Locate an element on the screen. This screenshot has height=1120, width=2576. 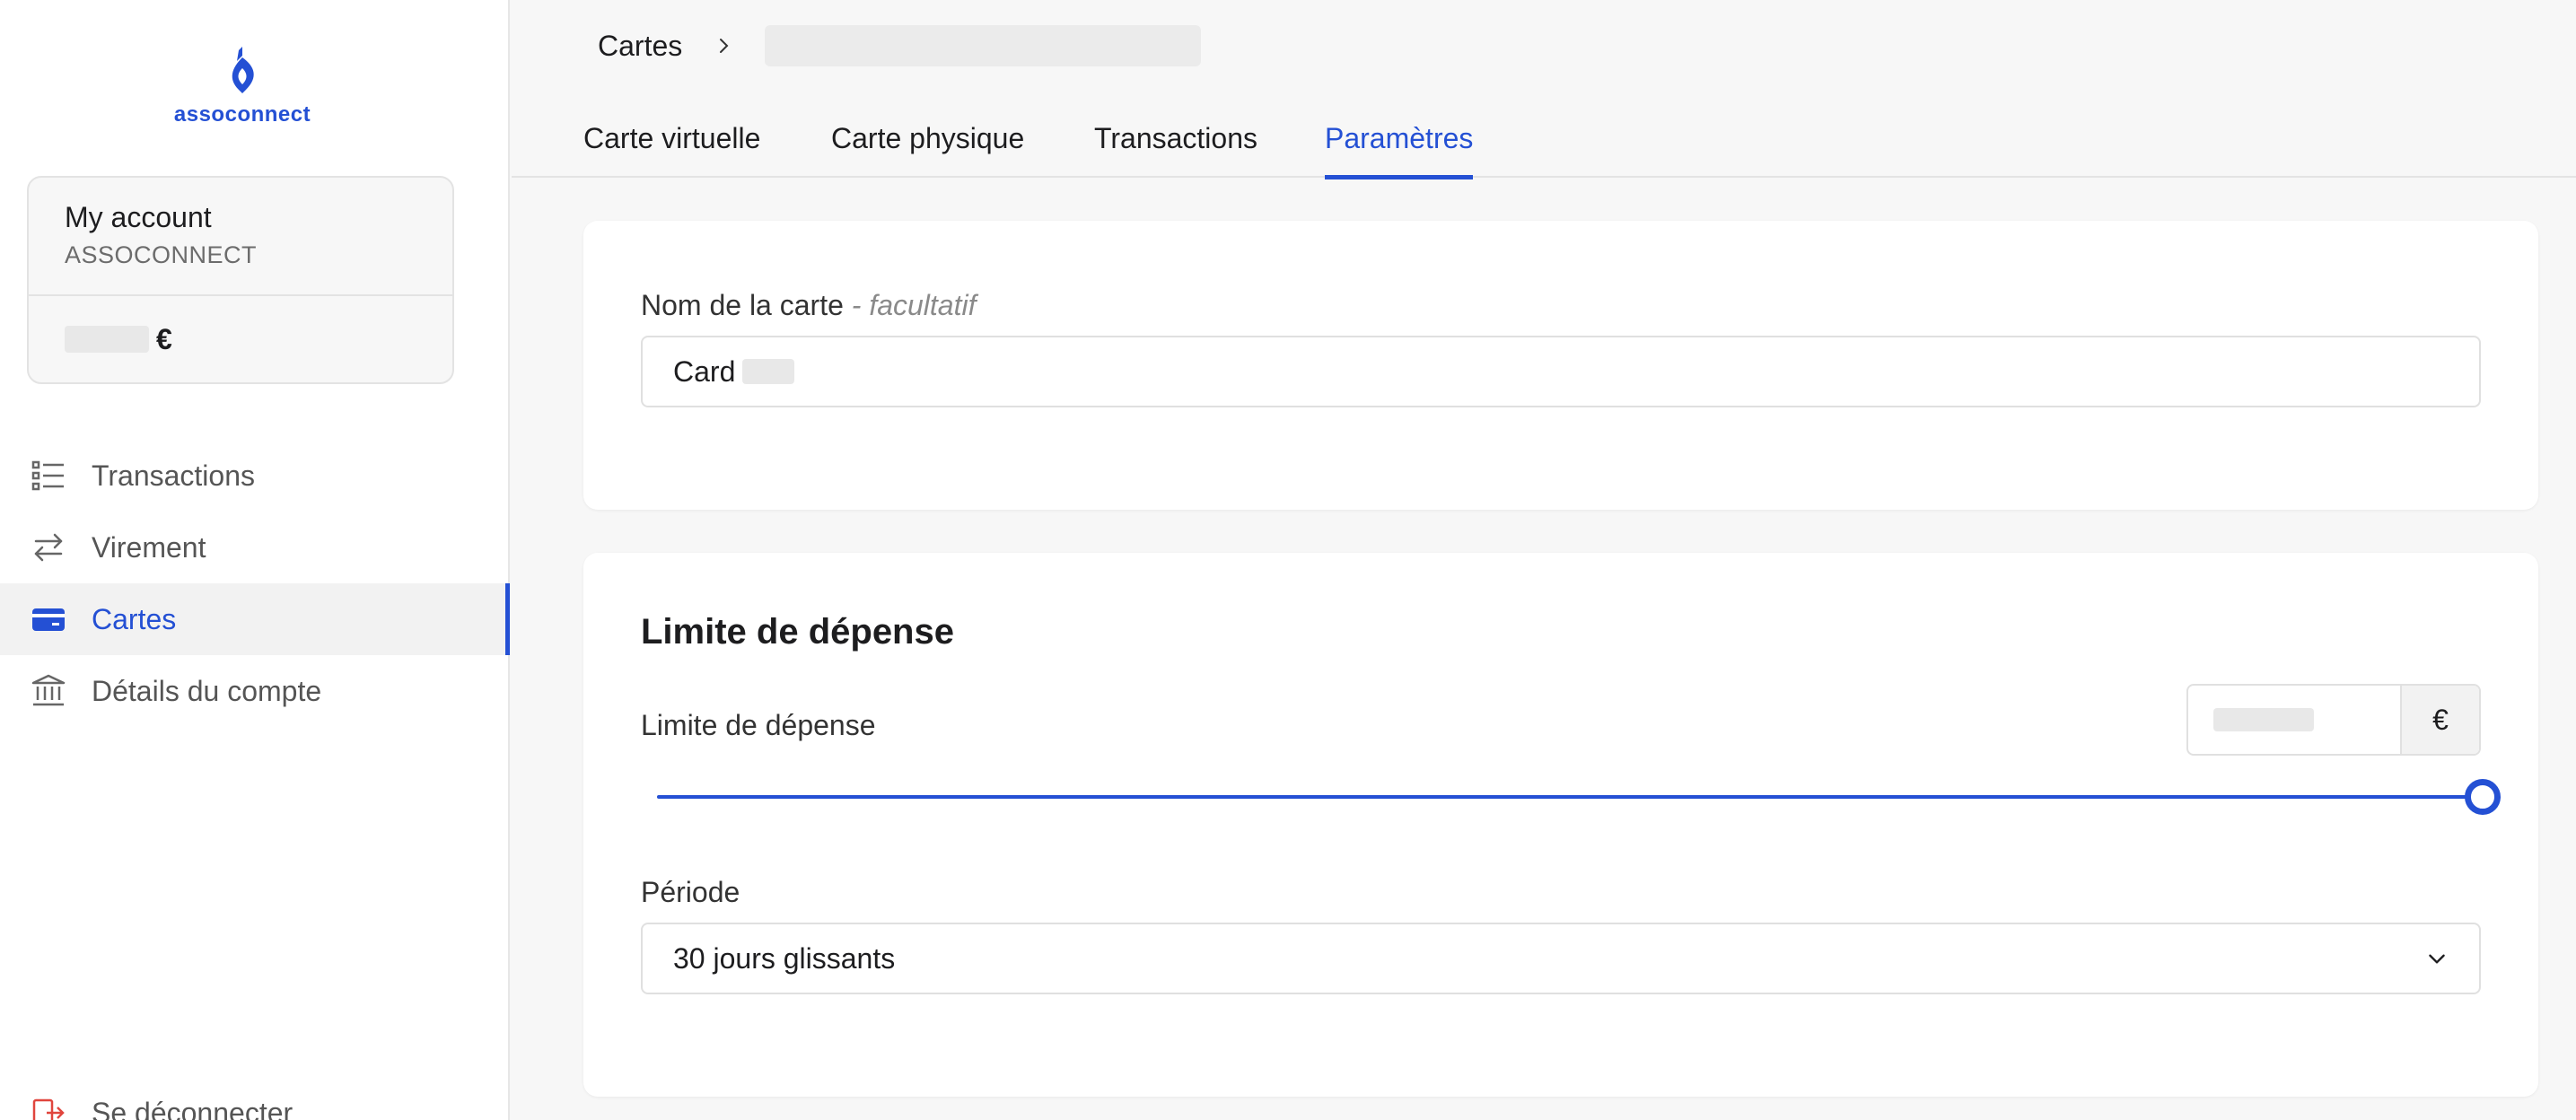
sidebar-item-virement: Virement is located at coordinates (255, 547).